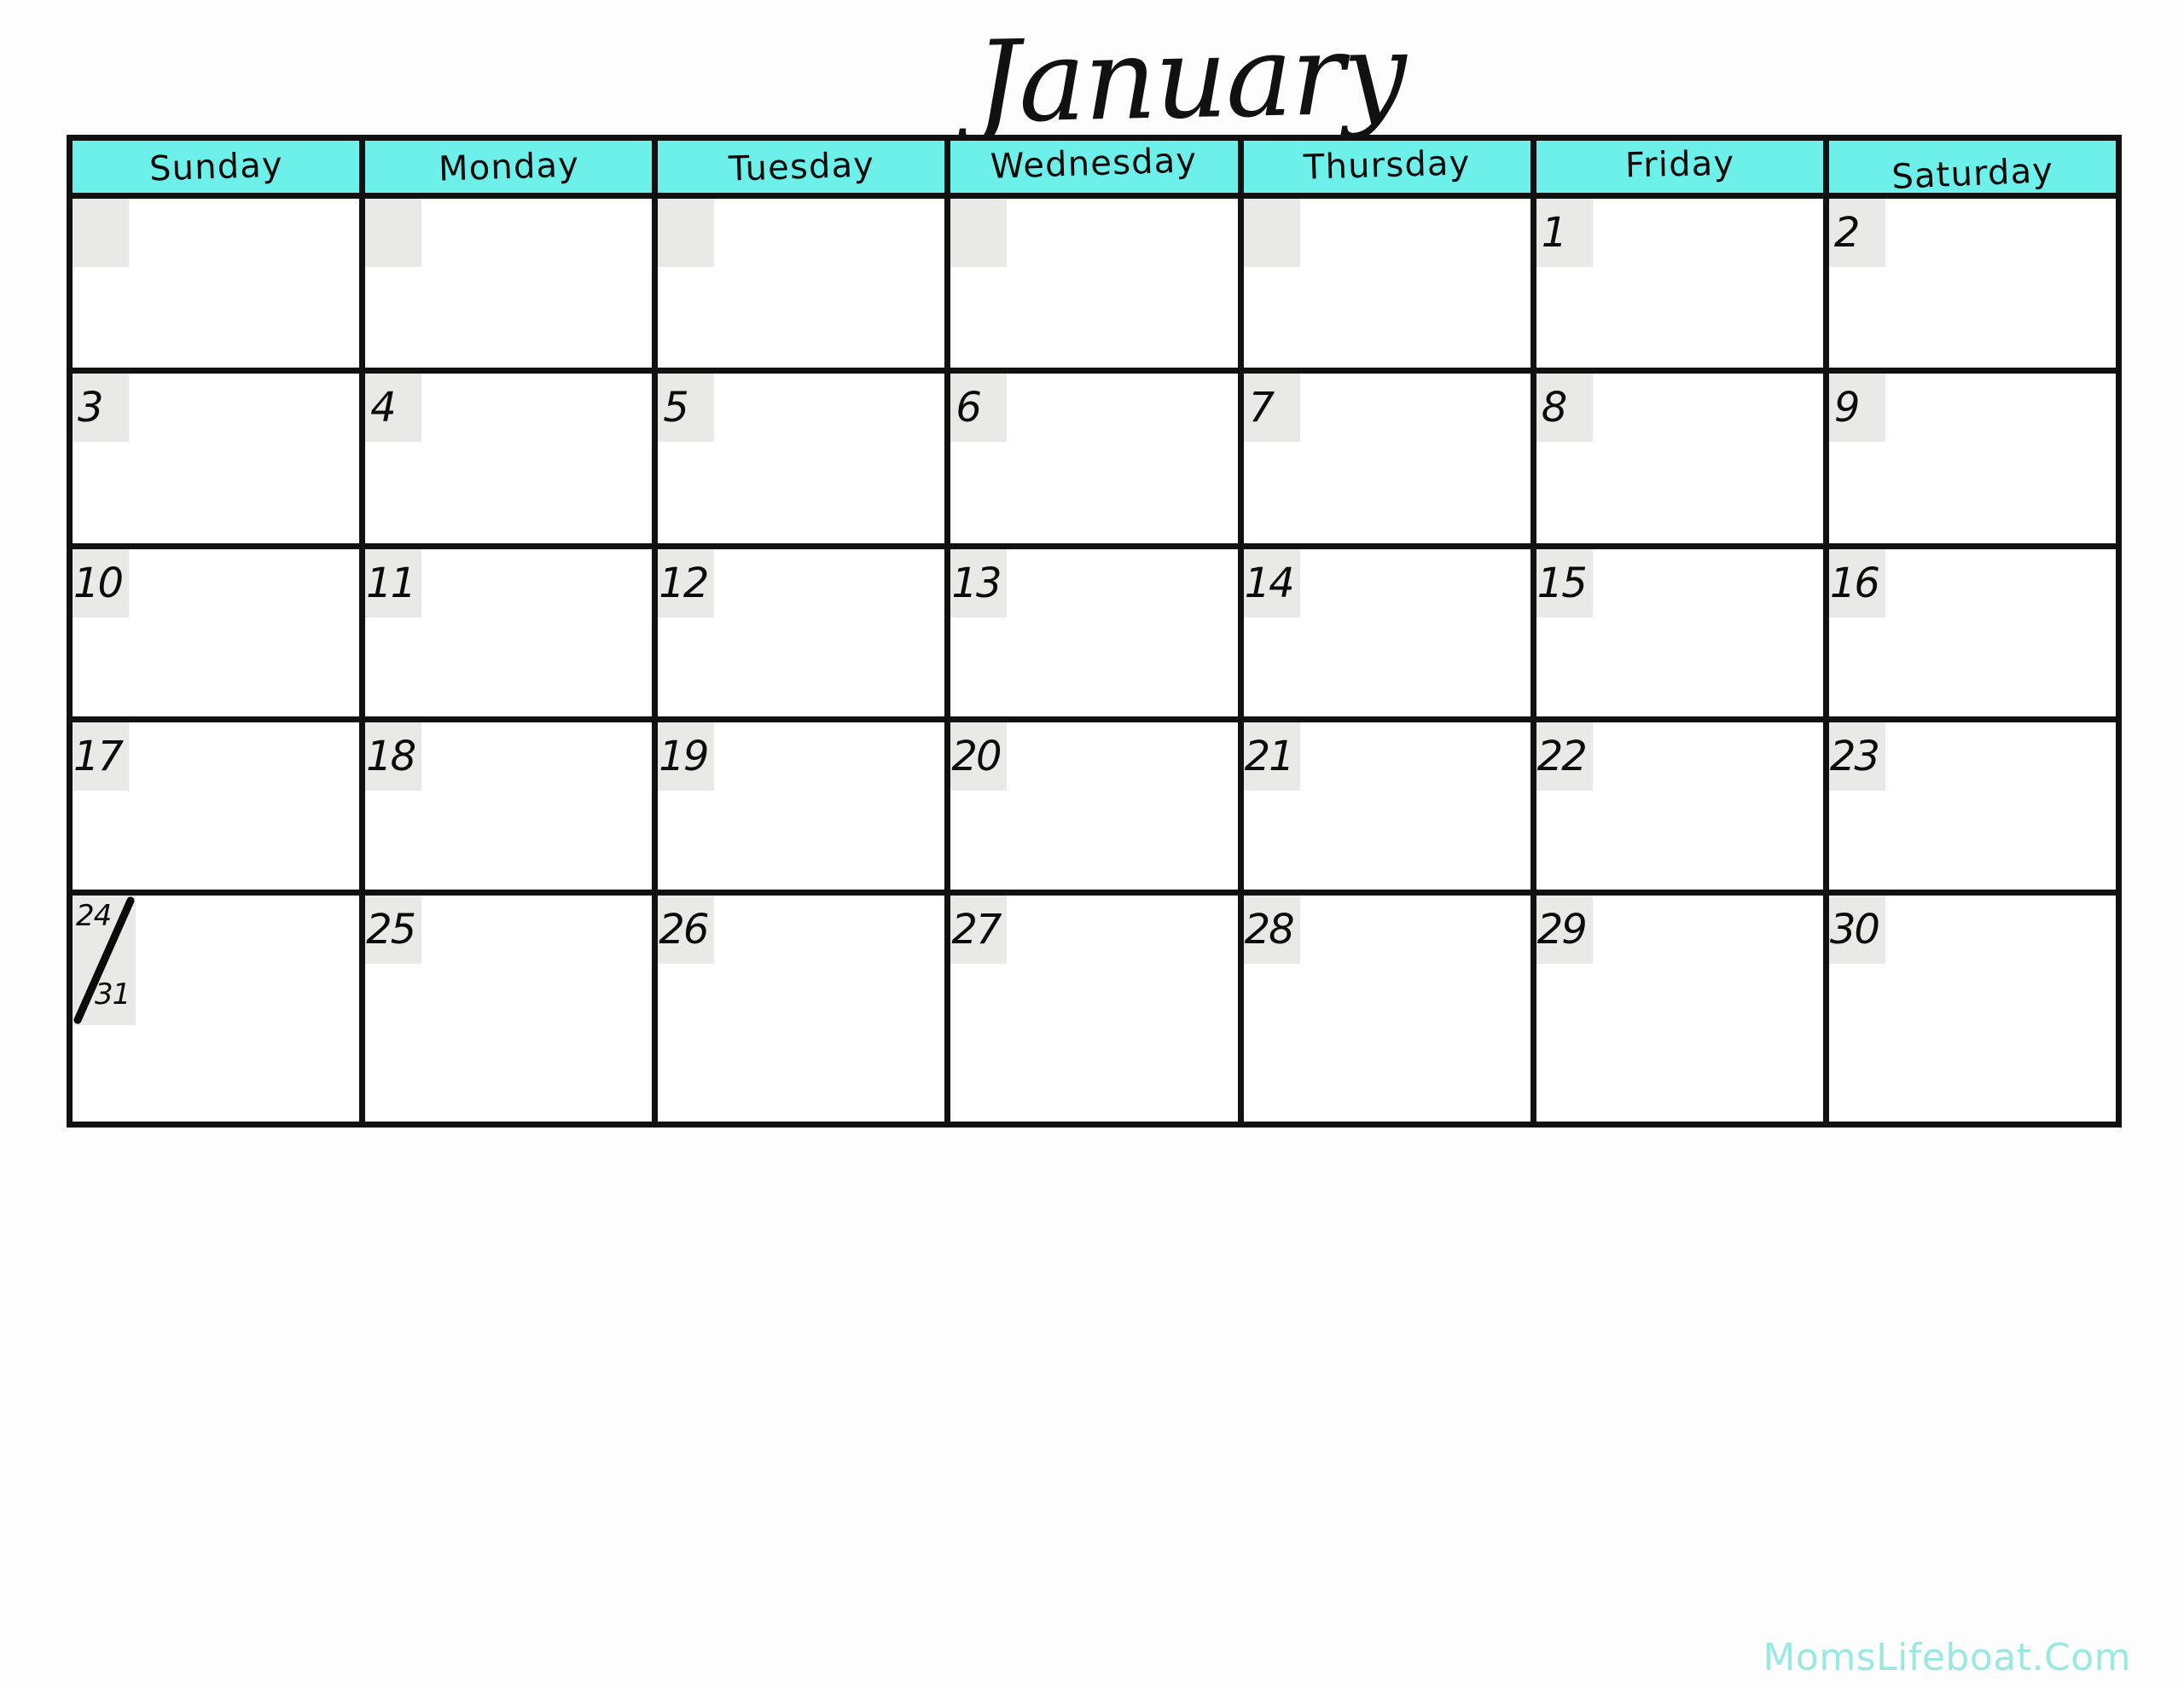 This screenshot has width=2184, height=1687. Describe the element at coordinates (113, 995) in the screenshot. I see `date-number-secondary: 31` at that location.